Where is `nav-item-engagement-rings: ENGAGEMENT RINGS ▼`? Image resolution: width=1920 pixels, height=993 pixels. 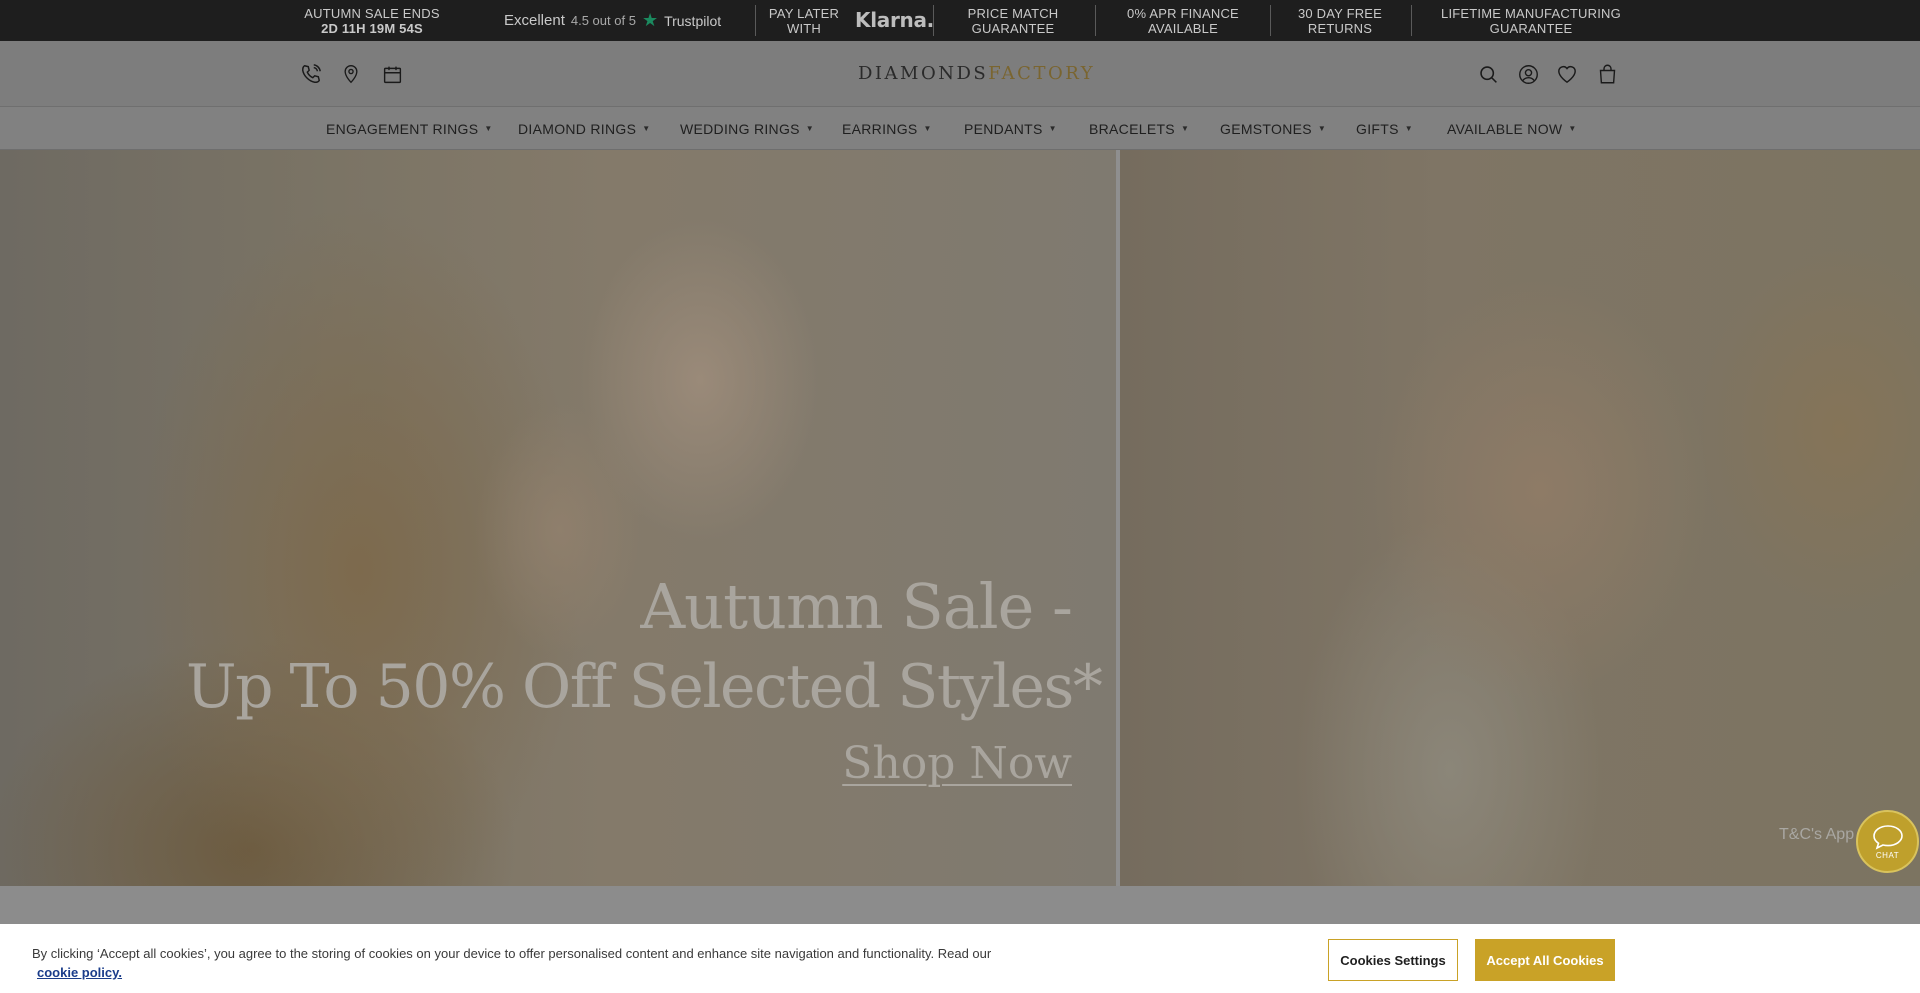 nav-item-engagement-rings: ENGAGEMENT RINGS ▼ is located at coordinates (409, 128).